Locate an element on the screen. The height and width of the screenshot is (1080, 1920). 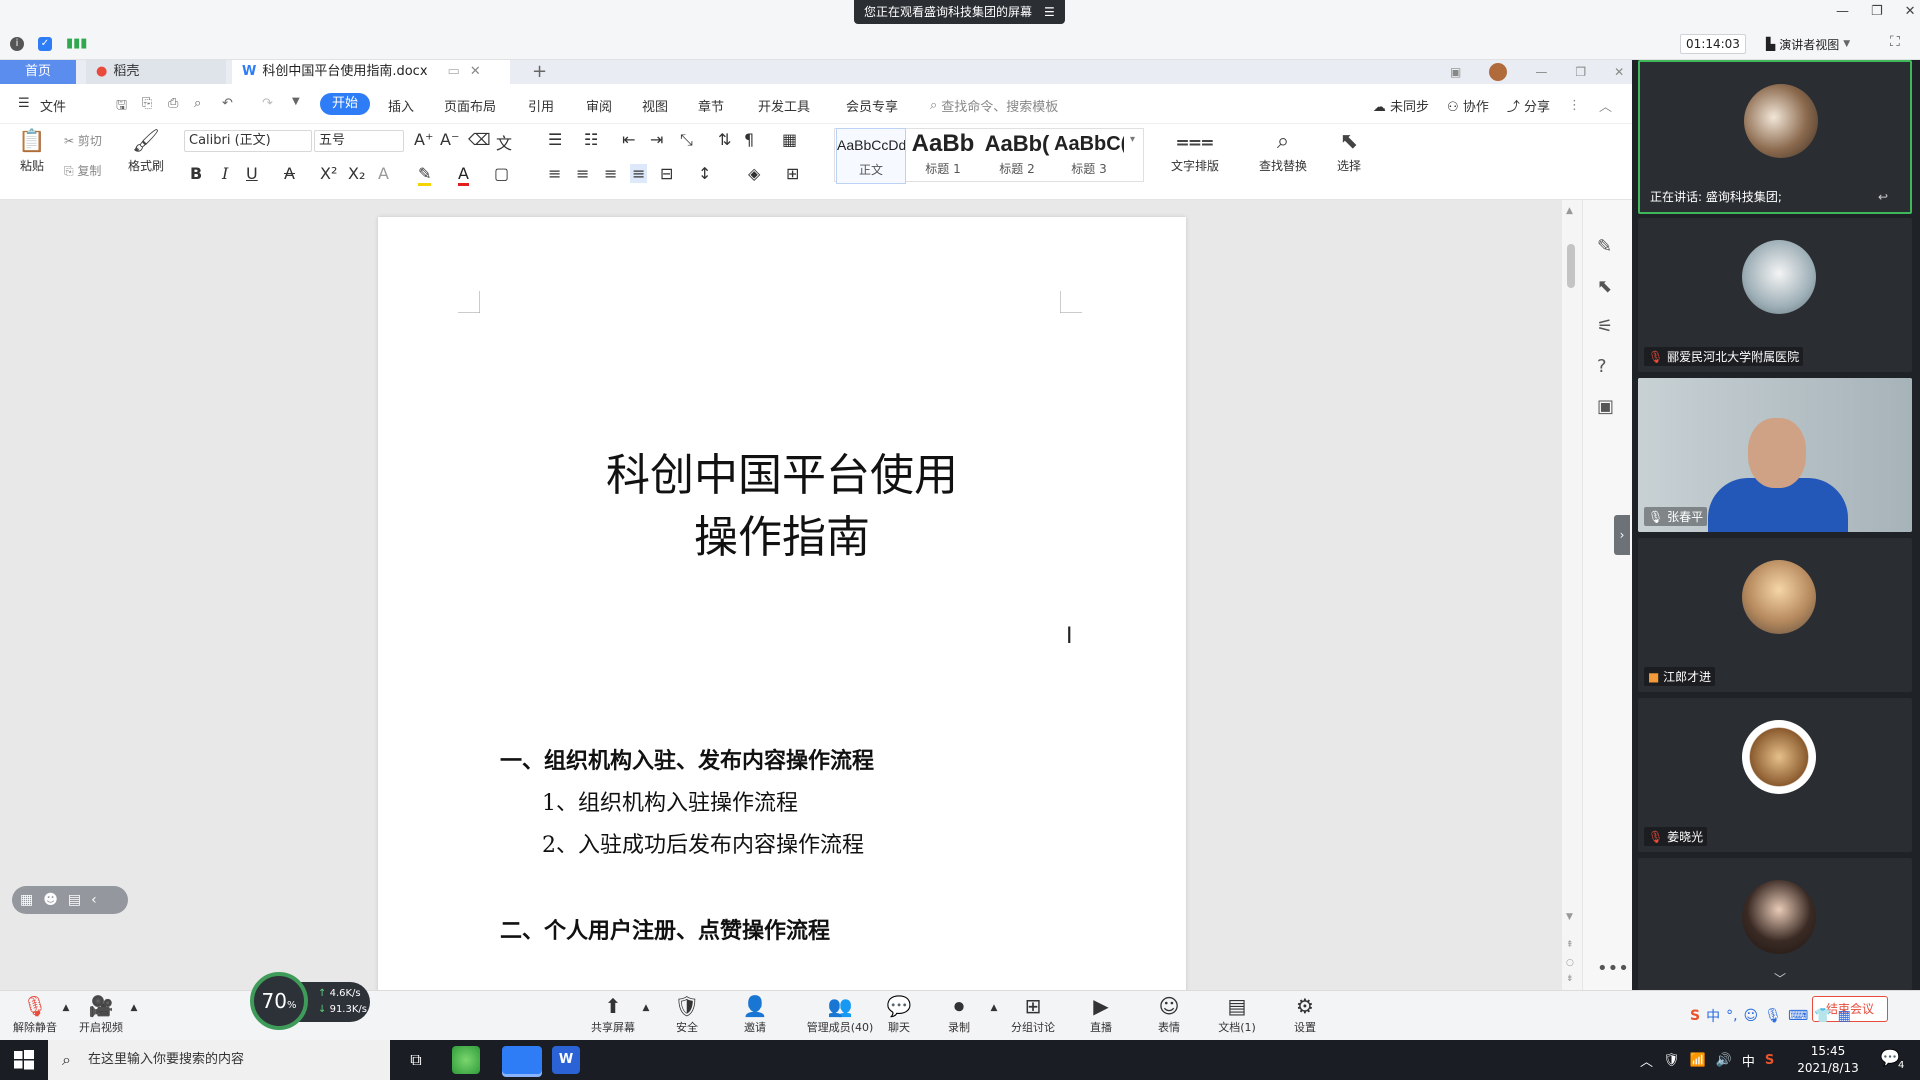
ime-emoji-icon: ☺ is located at coordinates (1751, 1016).